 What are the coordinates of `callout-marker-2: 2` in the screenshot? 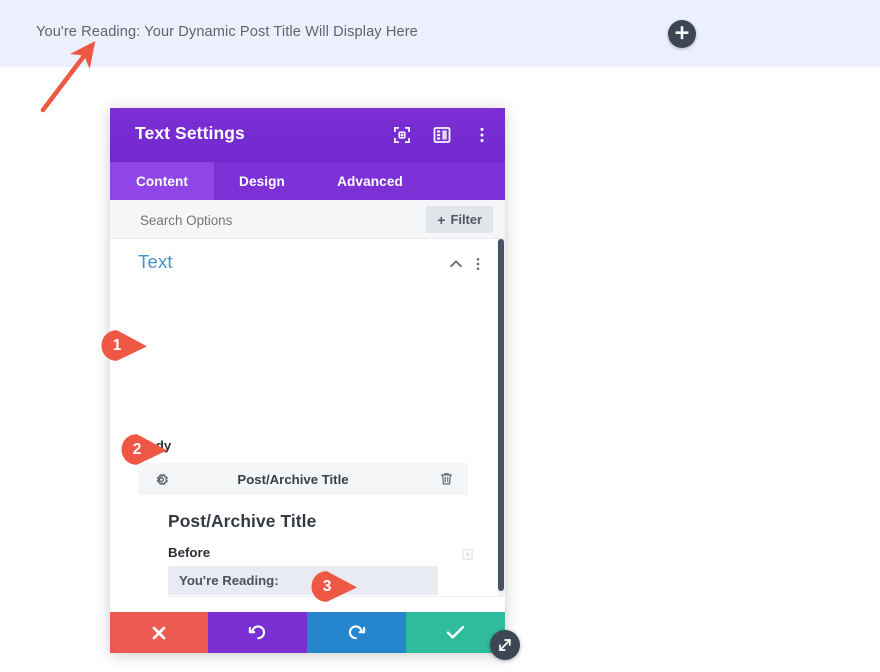 It's located at (145, 449).